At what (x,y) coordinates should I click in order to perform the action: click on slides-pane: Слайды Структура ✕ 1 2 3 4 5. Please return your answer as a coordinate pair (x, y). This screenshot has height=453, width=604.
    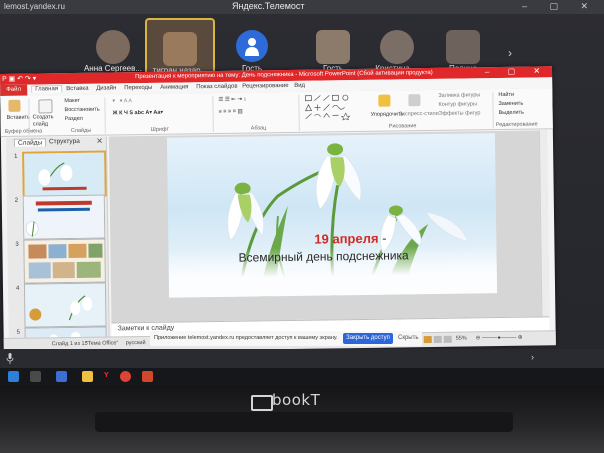
    Looking at the image, I should click on (57, 242).